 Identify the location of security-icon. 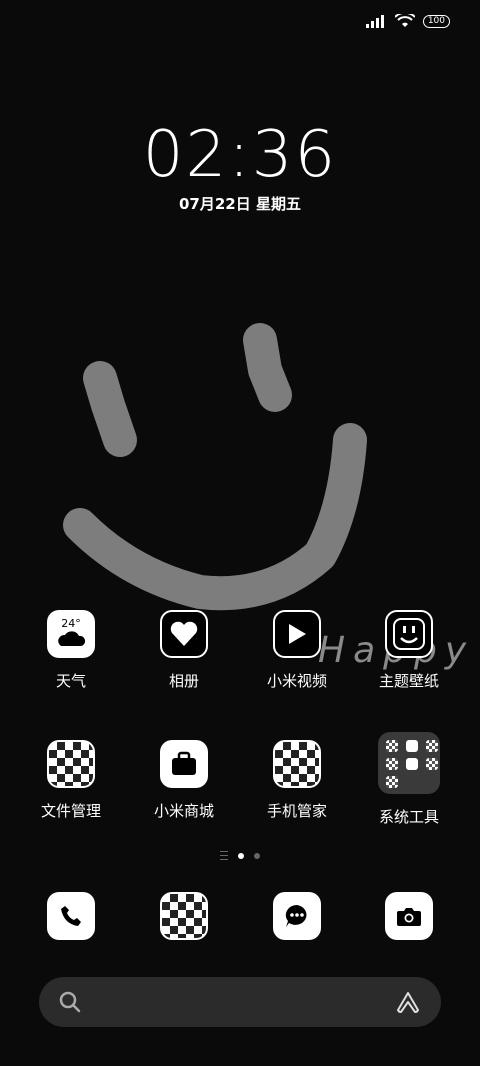
(297, 764).